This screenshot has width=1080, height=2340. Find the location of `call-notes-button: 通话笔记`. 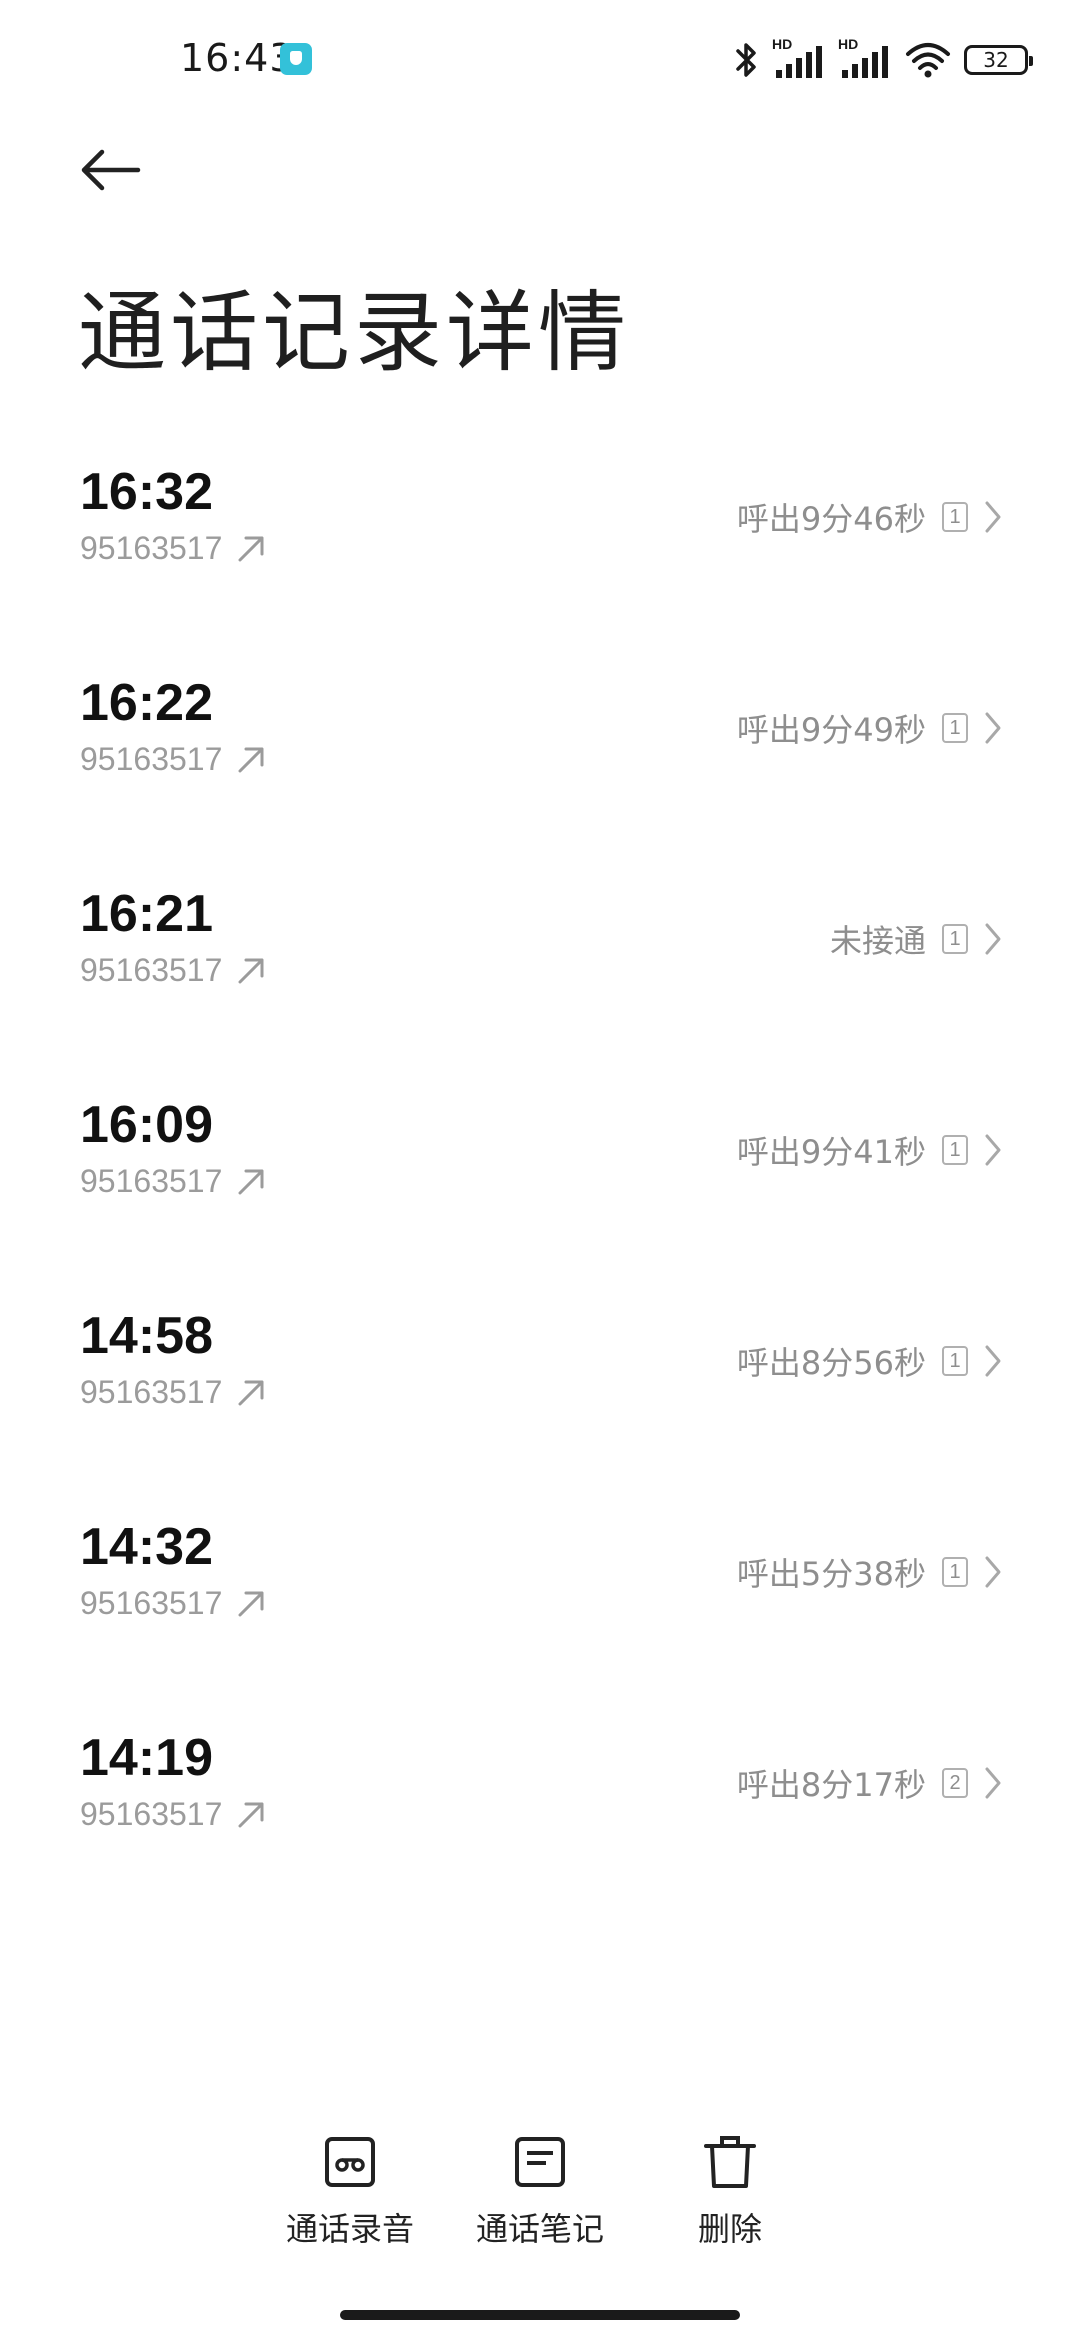

call-notes-button: 通话笔记 is located at coordinates (540, 2190).